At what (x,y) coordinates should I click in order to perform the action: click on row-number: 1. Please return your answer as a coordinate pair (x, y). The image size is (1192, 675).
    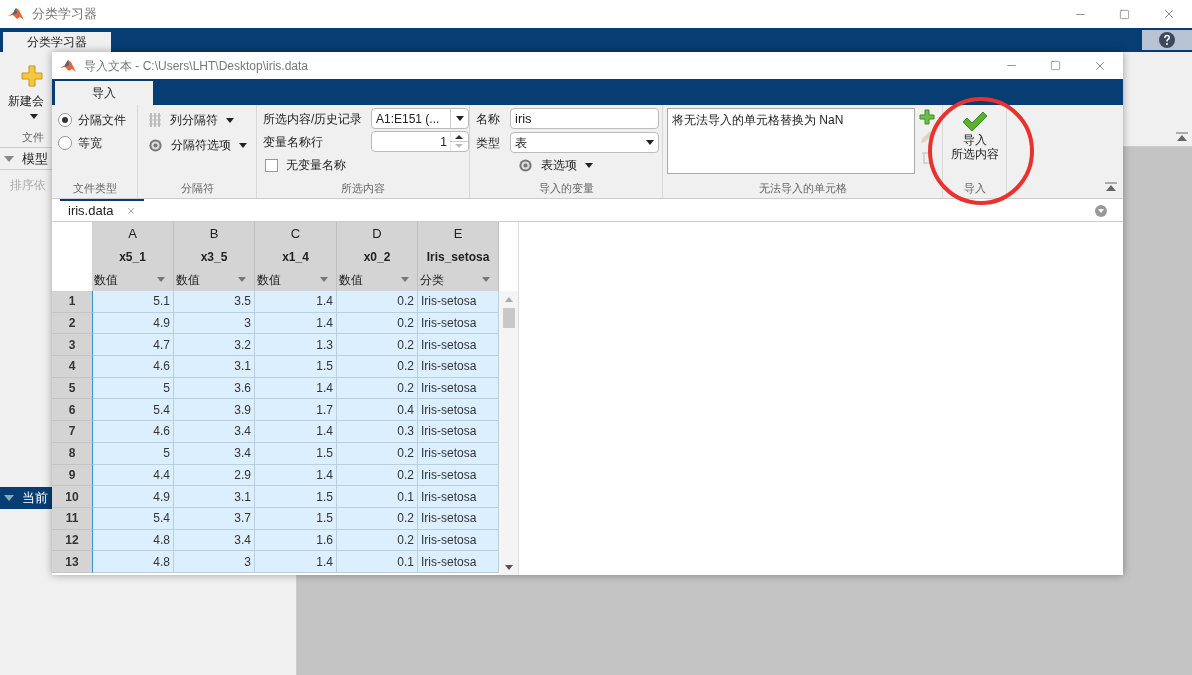
    Looking at the image, I should click on (72, 302).